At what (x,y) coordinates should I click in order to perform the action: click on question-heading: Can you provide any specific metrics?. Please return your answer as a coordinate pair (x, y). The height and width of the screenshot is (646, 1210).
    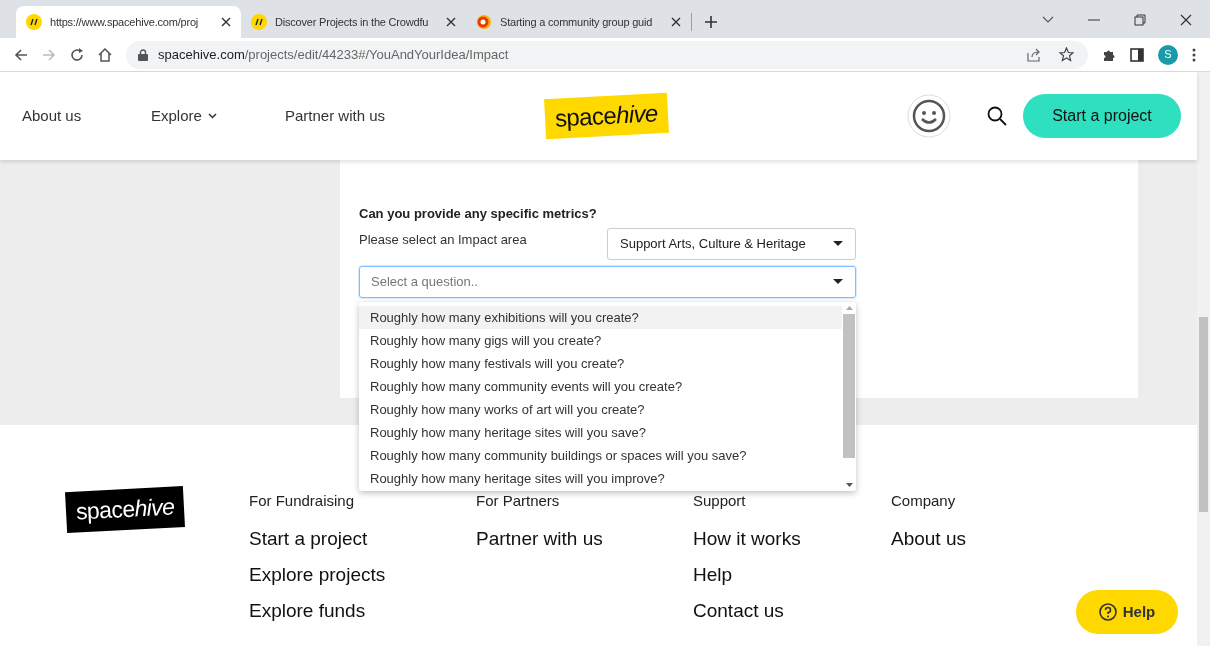
    Looking at the image, I should click on (478, 214).